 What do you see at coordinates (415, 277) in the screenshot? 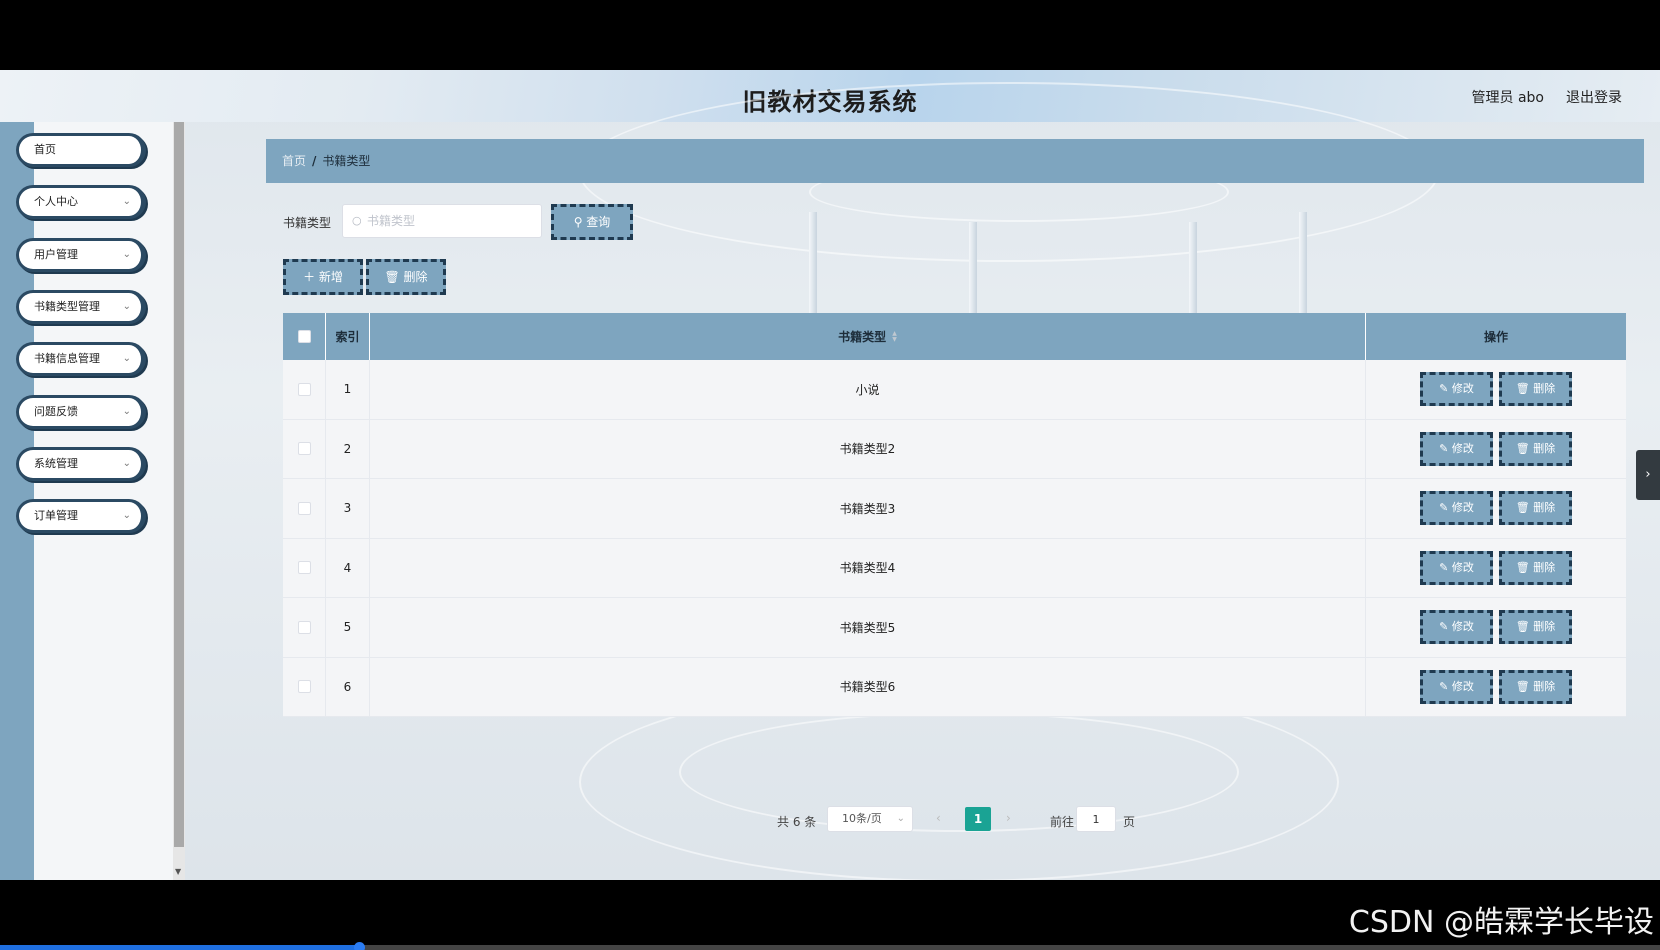
I see `batch-delete-label: 删除` at bounding box center [415, 277].